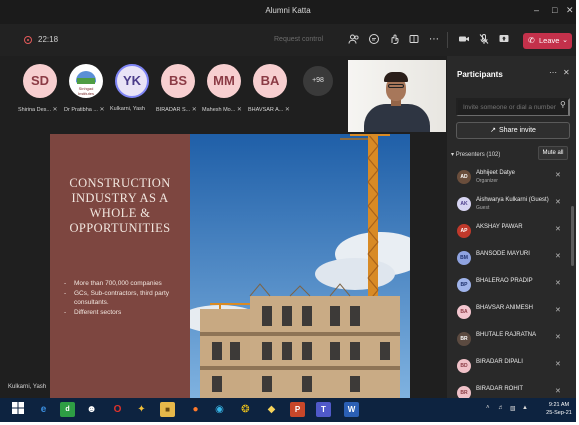 The image size is (579, 425). Describe the element at coordinates (167, 409) in the screenshot. I see `file-explorer-icon: ■` at that location.